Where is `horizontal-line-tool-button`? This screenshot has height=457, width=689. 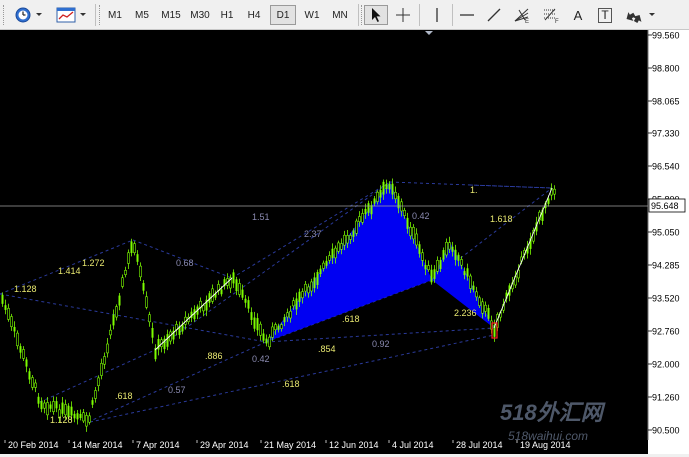
horizontal-line-tool-button is located at coordinates (467, 15).